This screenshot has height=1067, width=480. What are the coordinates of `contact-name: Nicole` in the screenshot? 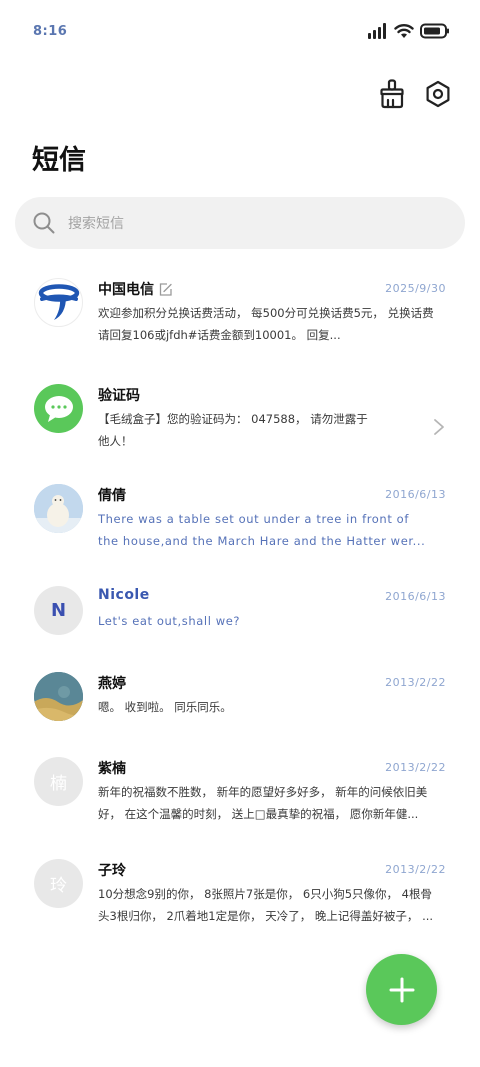 It's located at (124, 595).